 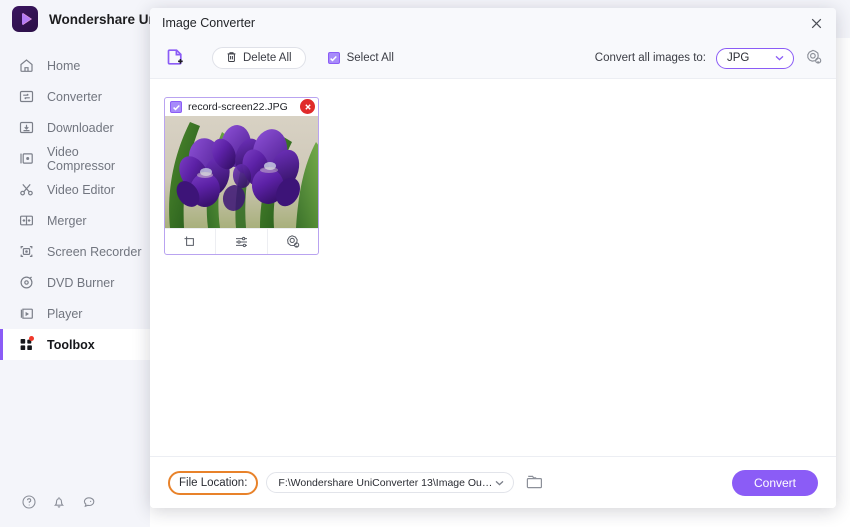 I want to click on delete-all-button: Delete All, so click(x=259, y=58).